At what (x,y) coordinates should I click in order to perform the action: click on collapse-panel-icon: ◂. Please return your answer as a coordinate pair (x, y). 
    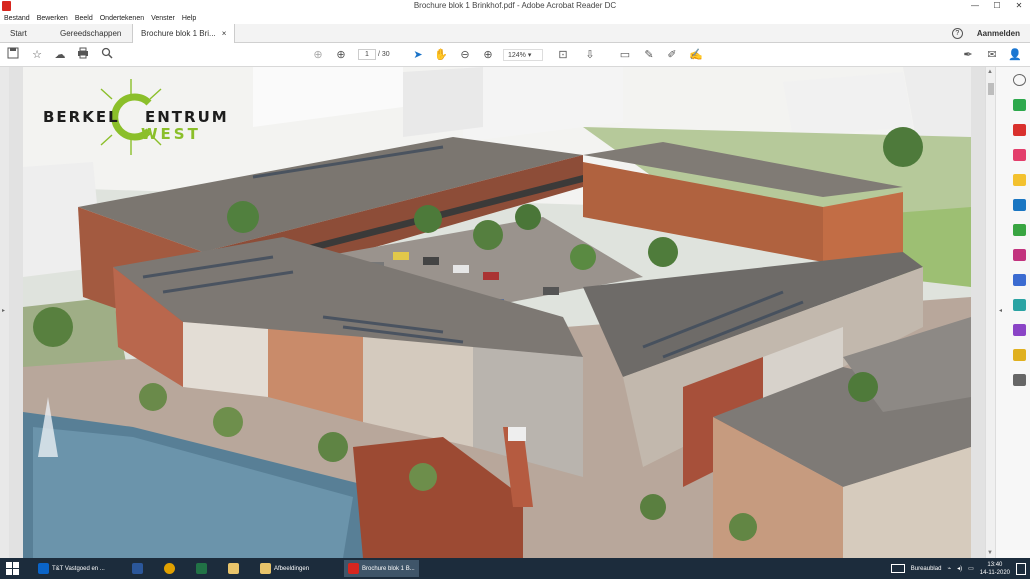
    Looking at the image, I should click on (1000, 310).